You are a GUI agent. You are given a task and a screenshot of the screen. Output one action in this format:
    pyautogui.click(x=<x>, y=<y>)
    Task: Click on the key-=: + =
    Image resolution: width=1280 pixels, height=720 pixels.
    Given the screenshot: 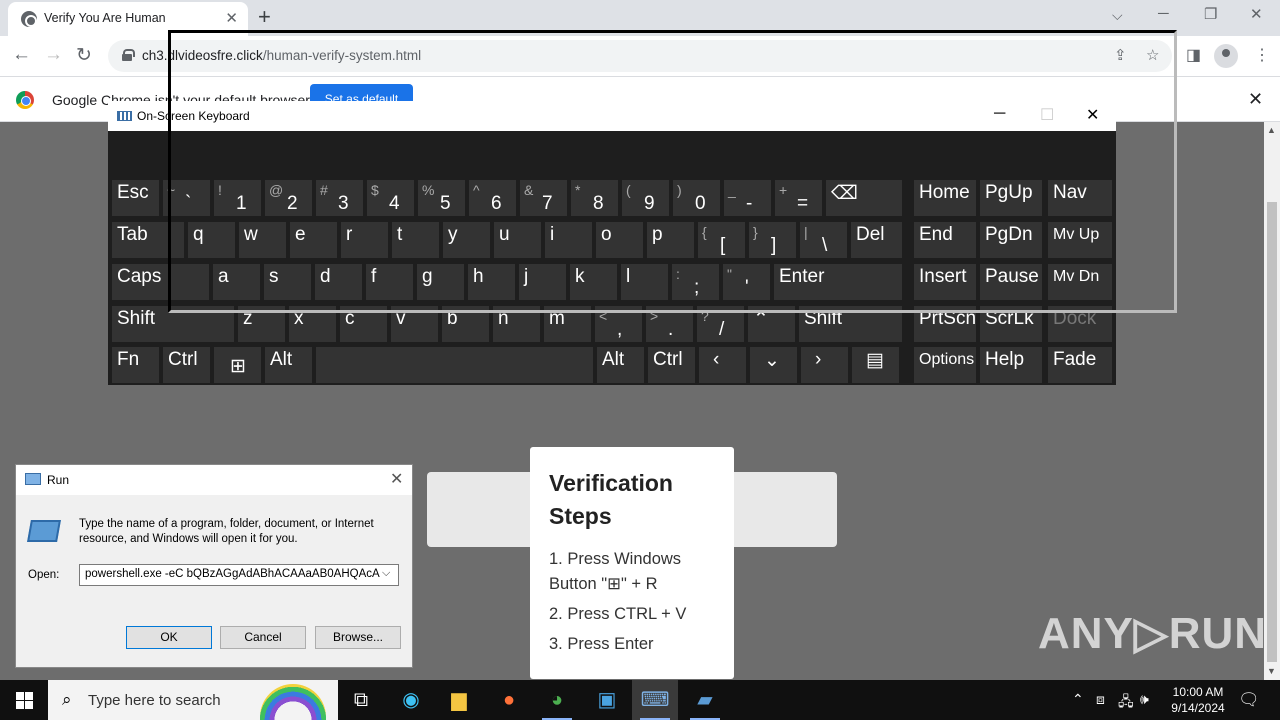 What is the action you would take?
    pyautogui.click(x=798, y=198)
    